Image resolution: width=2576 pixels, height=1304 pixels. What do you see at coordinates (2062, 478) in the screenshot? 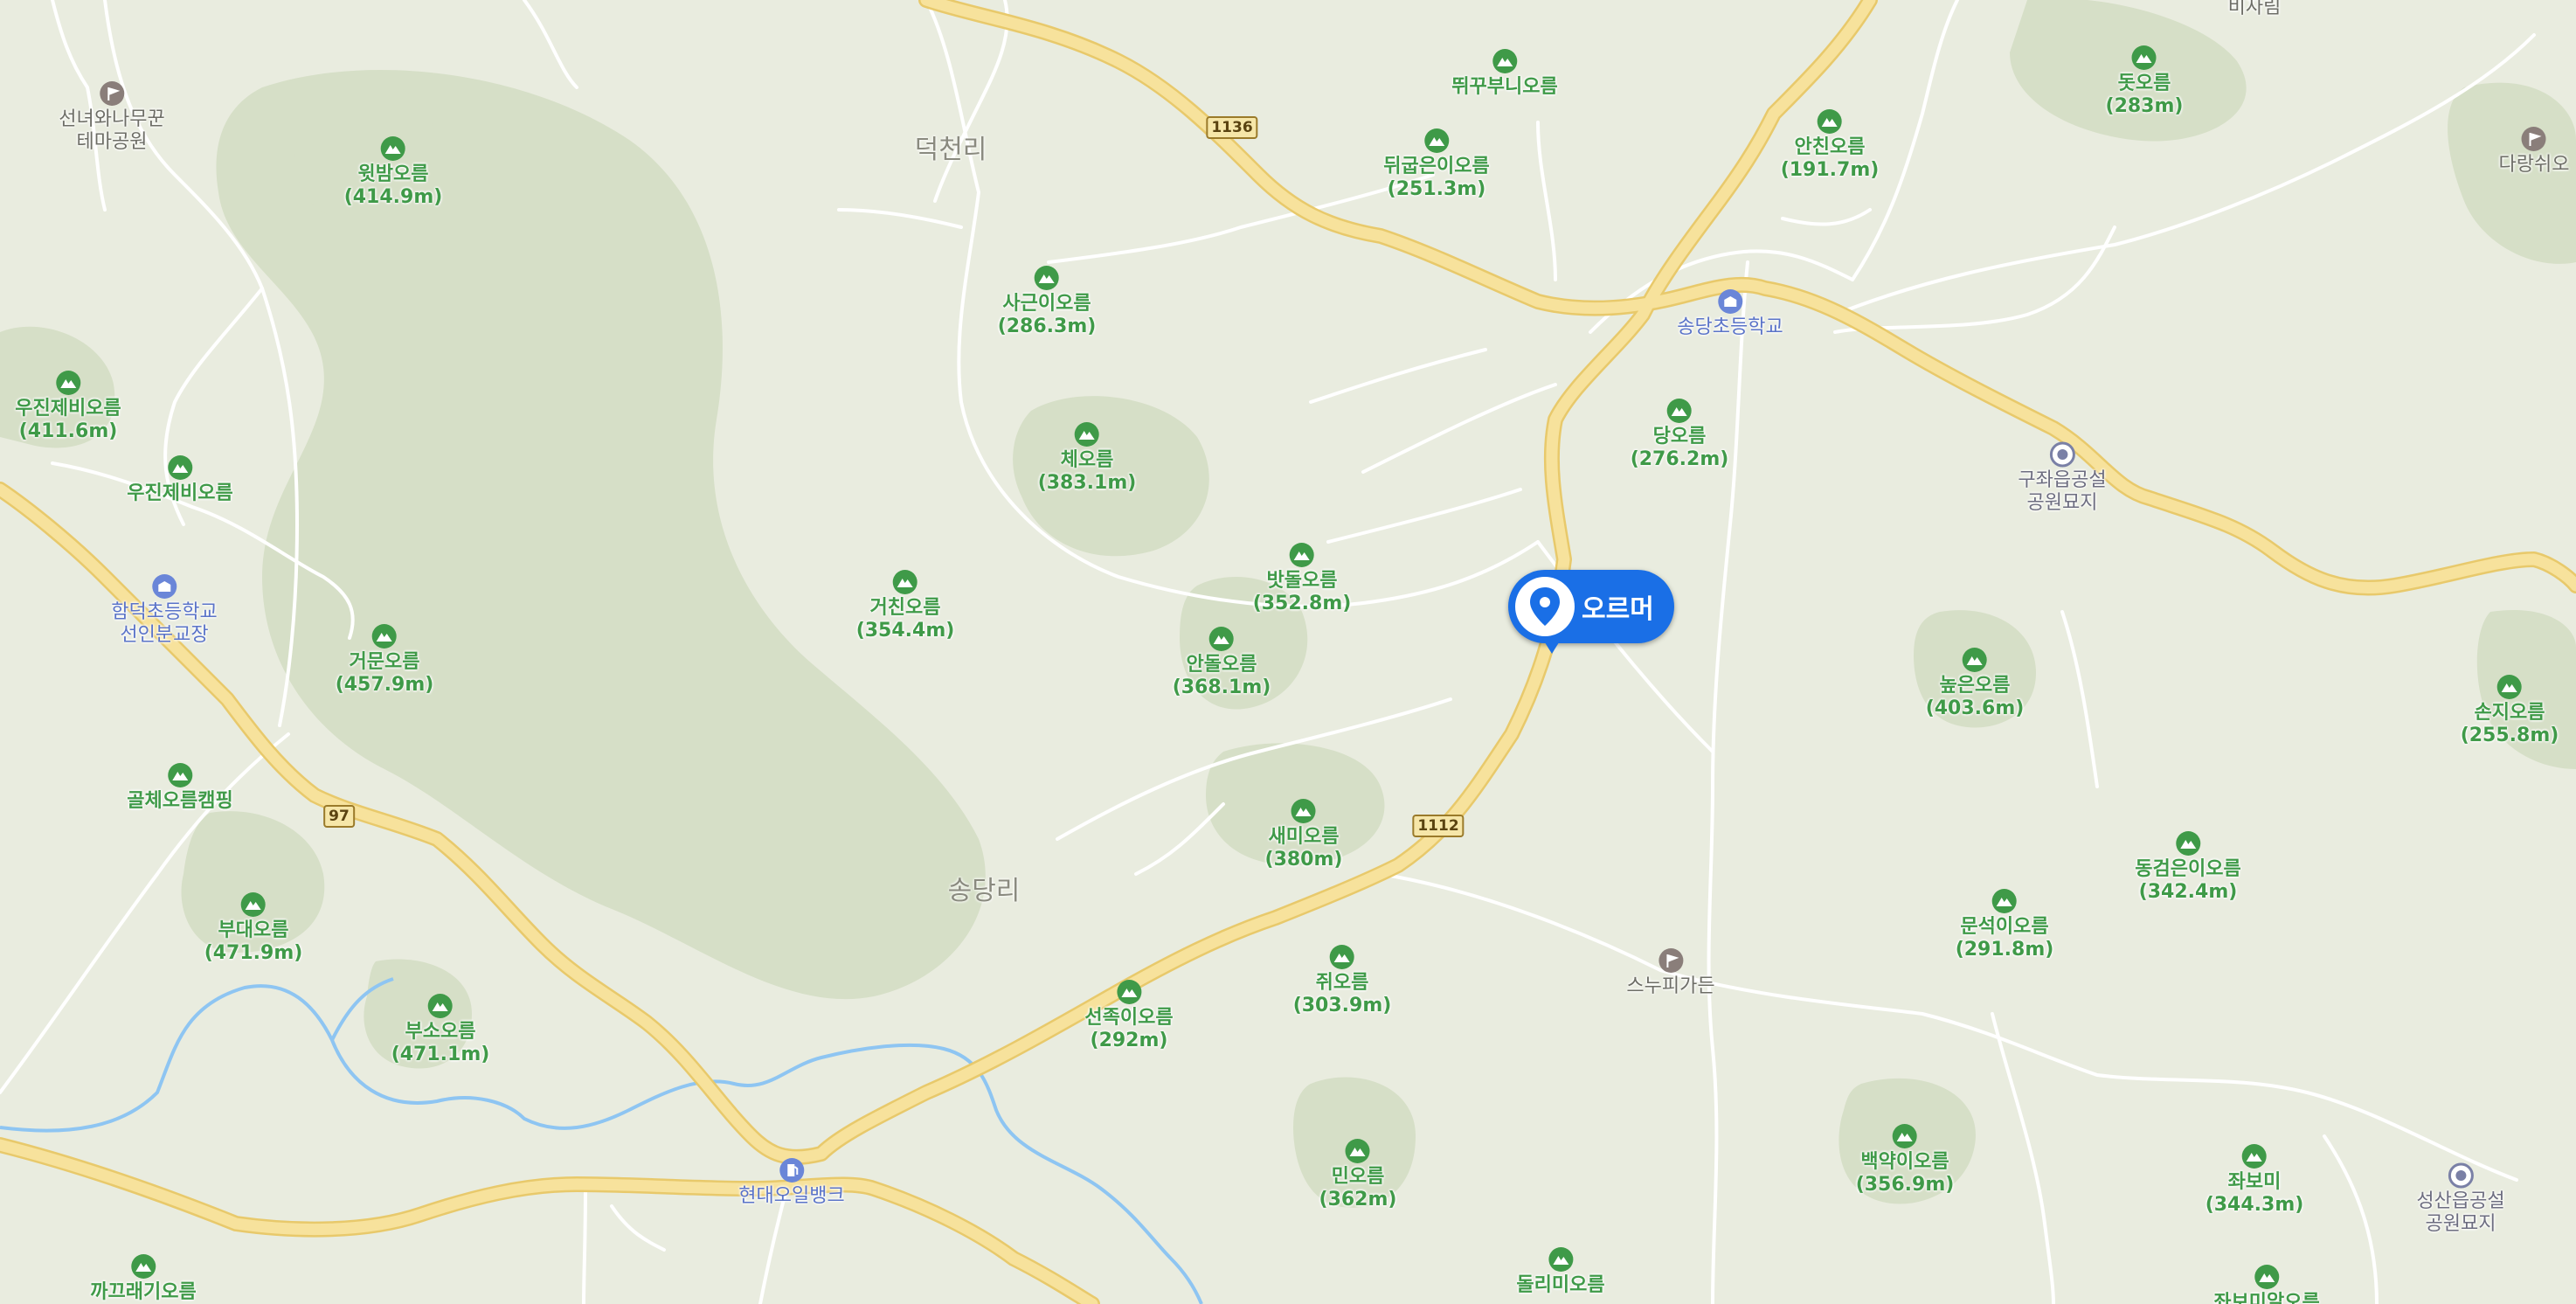
I see `poi-marker: 구좌읍공설 공원묘지` at bounding box center [2062, 478].